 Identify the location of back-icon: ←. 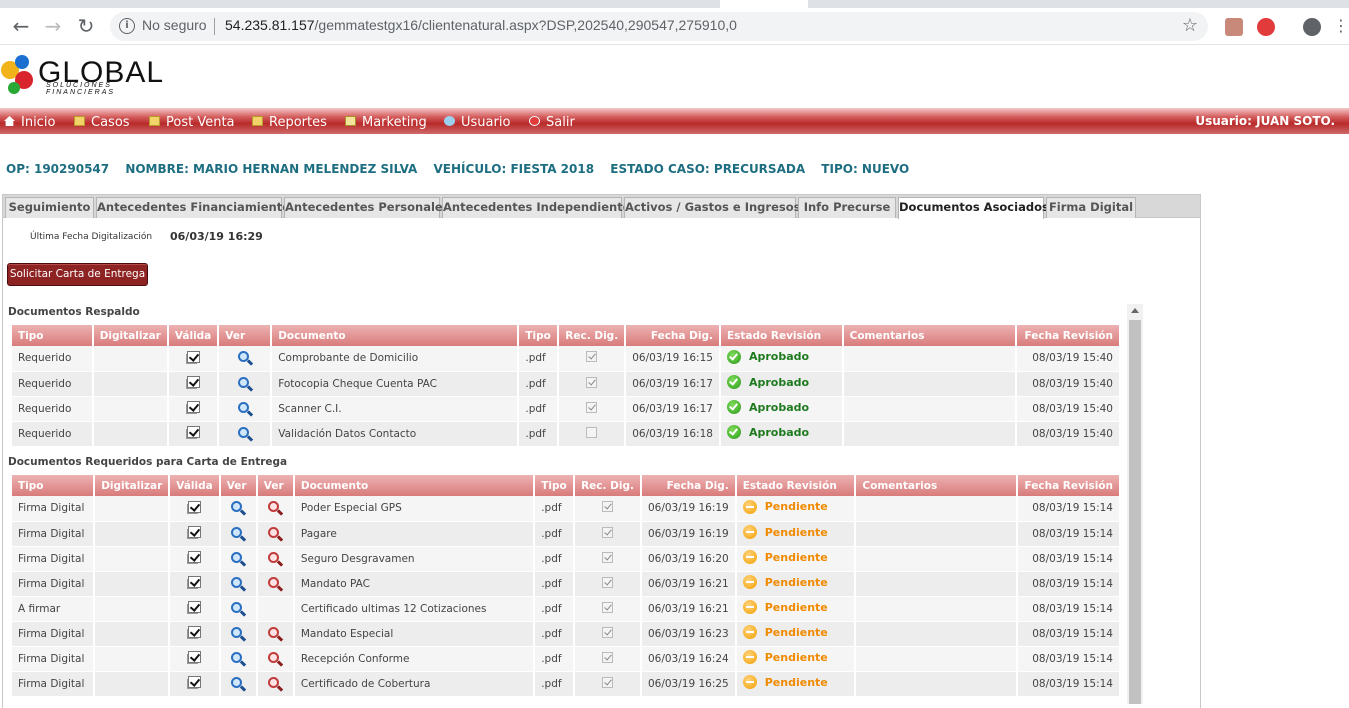
(21, 27).